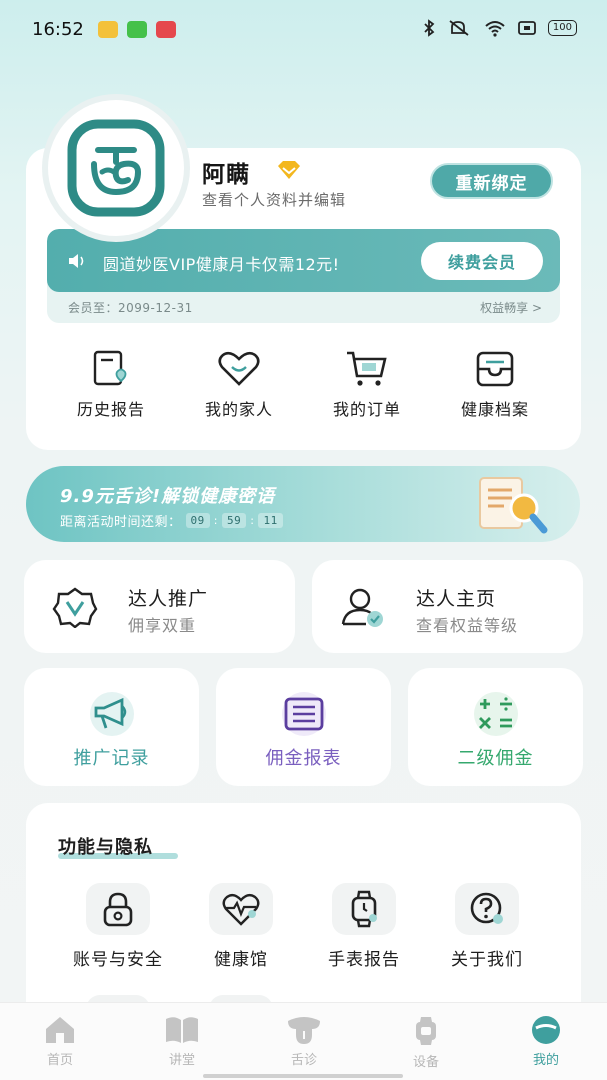 Image resolution: width=607 pixels, height=1080 pixels. What do you see at coordinates (513, 505) in the screenshot?
I see `document-magnifier-icon` at bounding box center [513, 505].